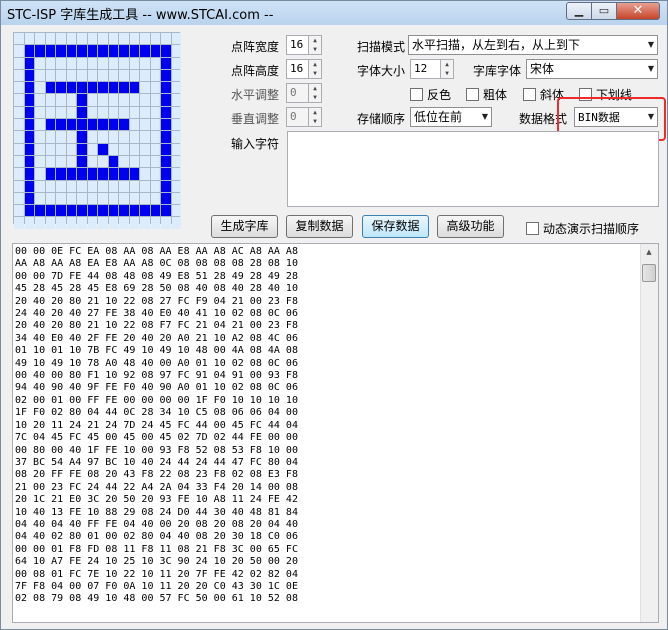 Image resolution: width=668 pixels, height=630 pixels. What do you see at coordinates (579, 11) in the screenshot?
I see `minimize-button: ▁` at bounding box center [579, 11].